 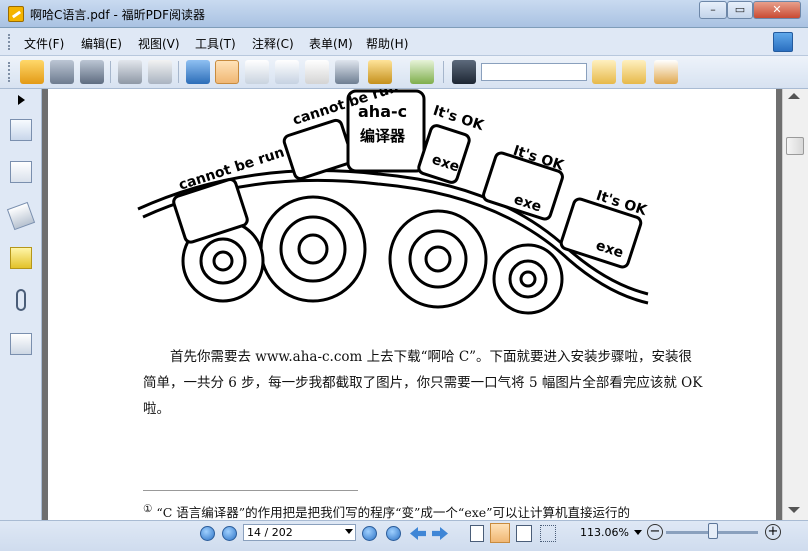 What do you see at coordinates (795, 304) in the screenshot?
I see `vertical-scrollbar` at bounding box center [795, 304].